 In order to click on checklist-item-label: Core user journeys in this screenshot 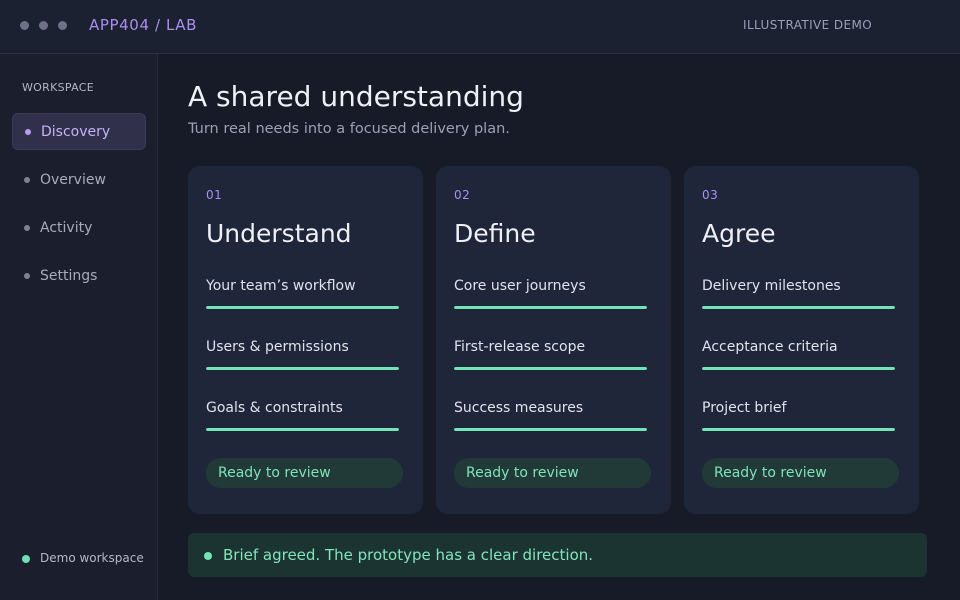, I will do `click(520, 286)`.